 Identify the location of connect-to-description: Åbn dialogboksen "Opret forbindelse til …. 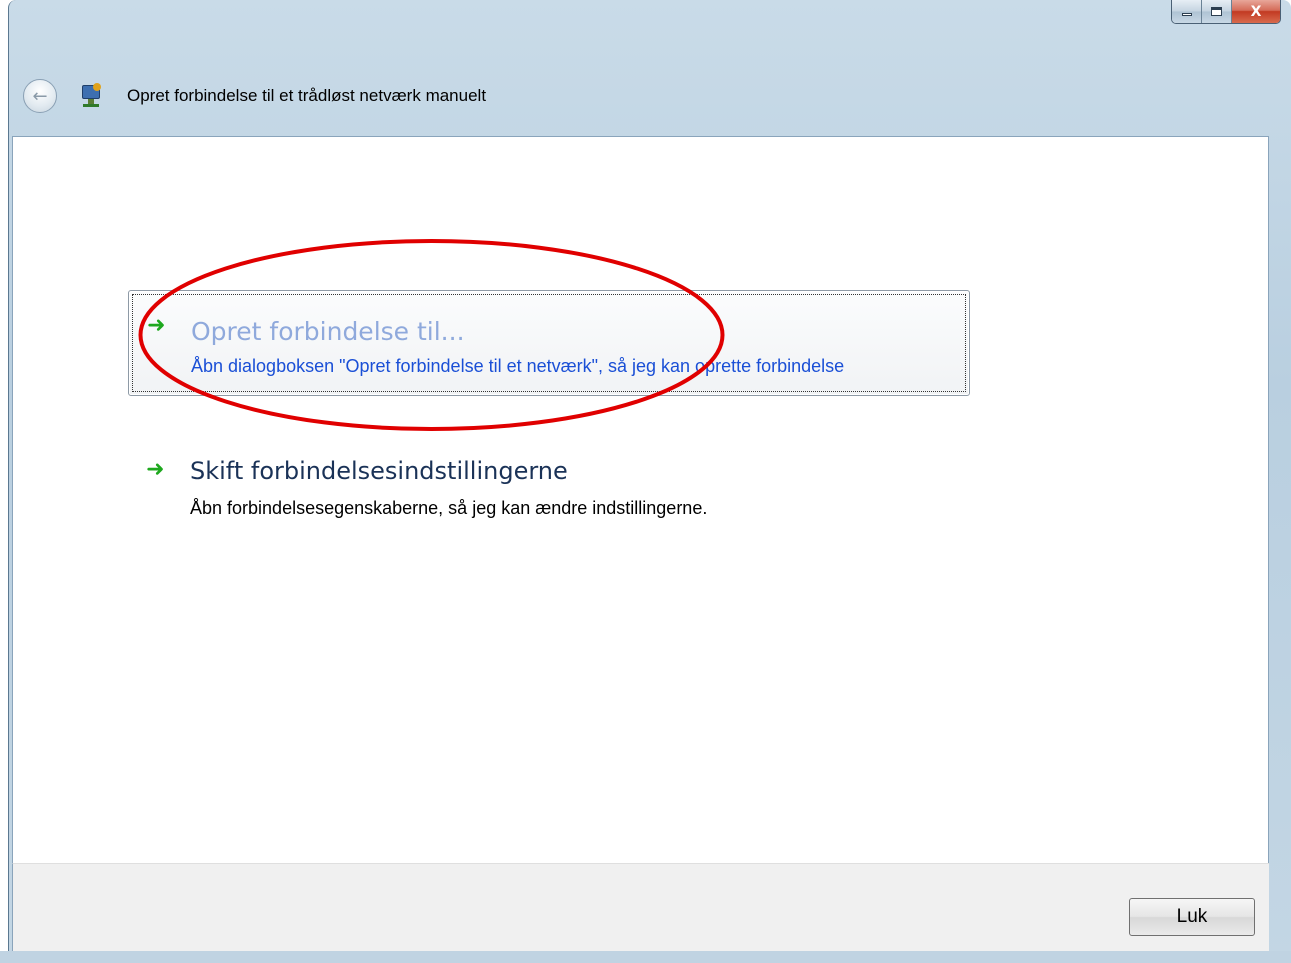
(518, 366).